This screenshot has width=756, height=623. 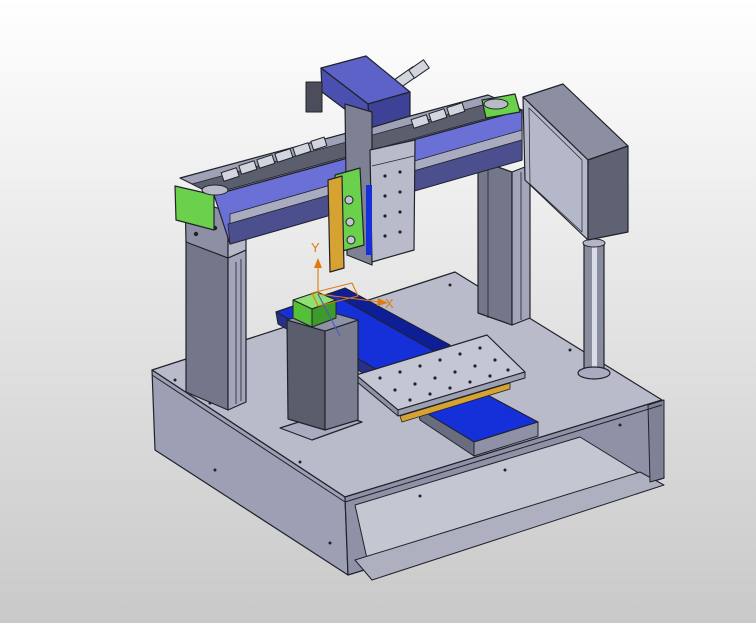 I want to click on pedestal-side, so click(x=341, y=375).